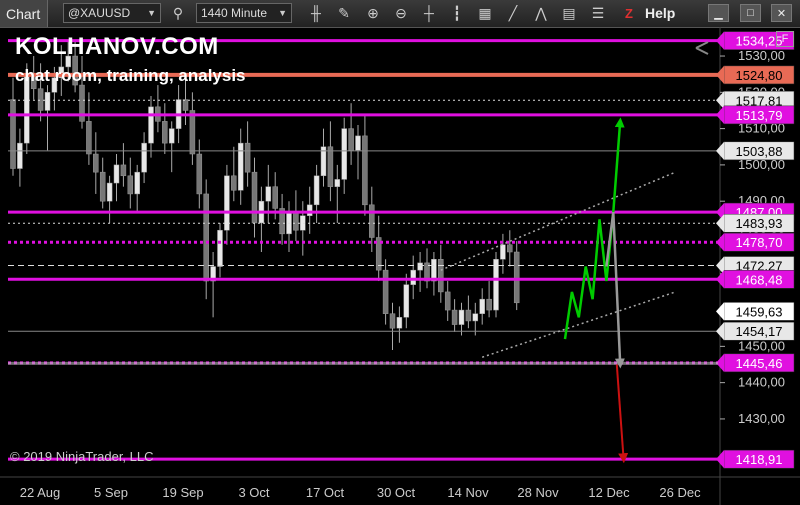 This screenshot has height=505, width=800. Describe the element at coordinates (82, 456) in the screenshot. I see `copyright-text: © 2019 NinjaTrader, LLC` at that location.